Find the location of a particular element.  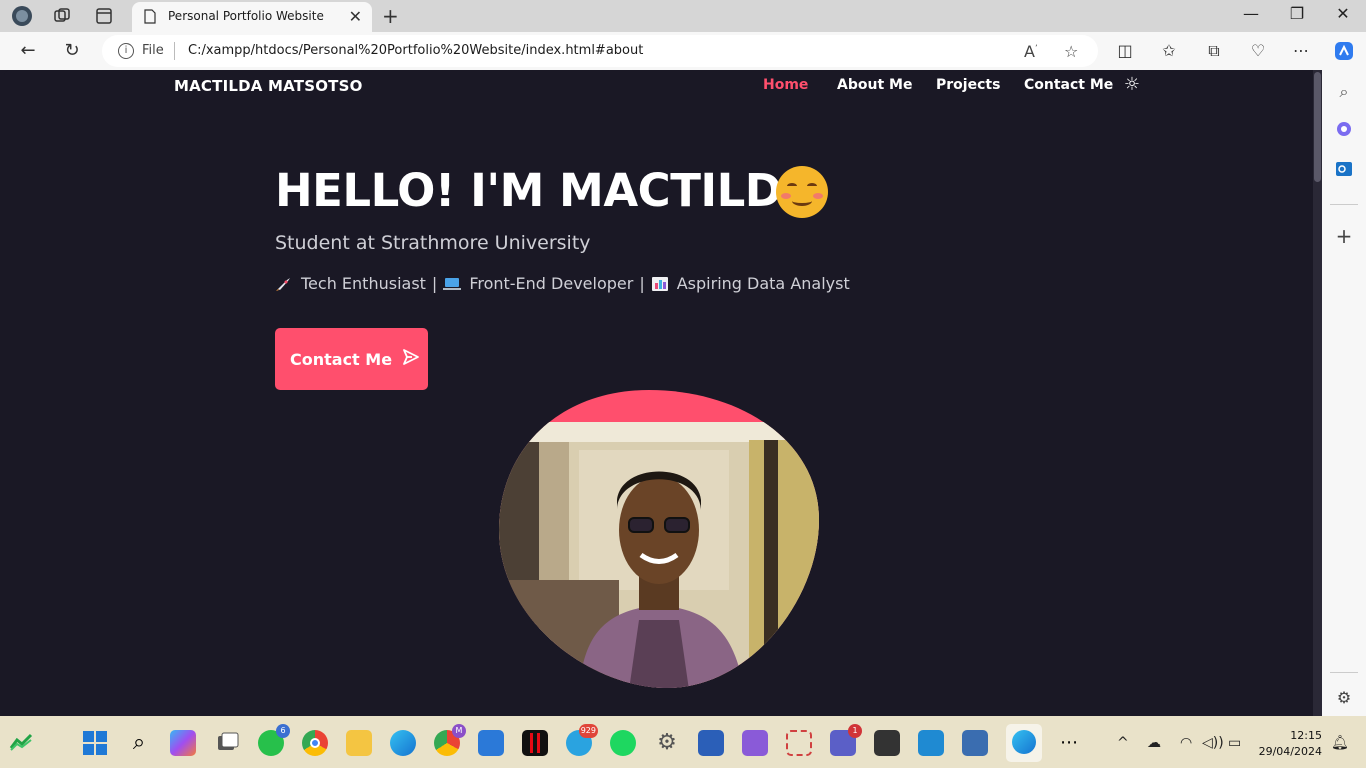

battery-icon: ▭ is located at coordinates (1234, 743).